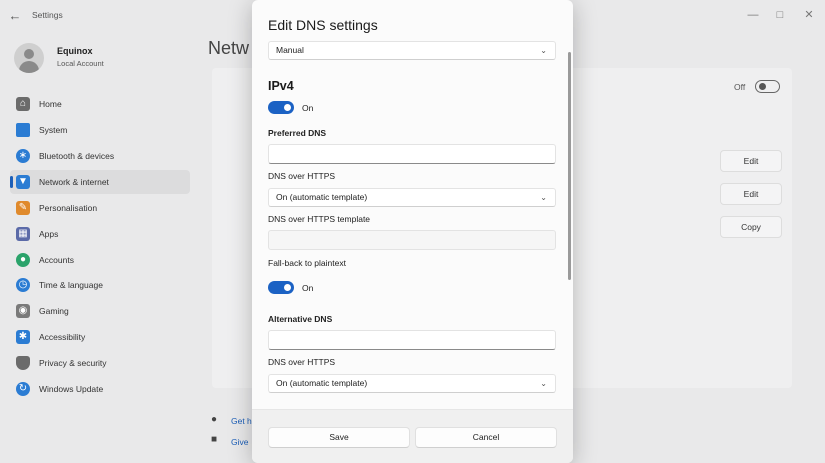 This screenshot has height=463, width=825. I want to click on doh-label: DNS over HTTPS, so click(302, 176).